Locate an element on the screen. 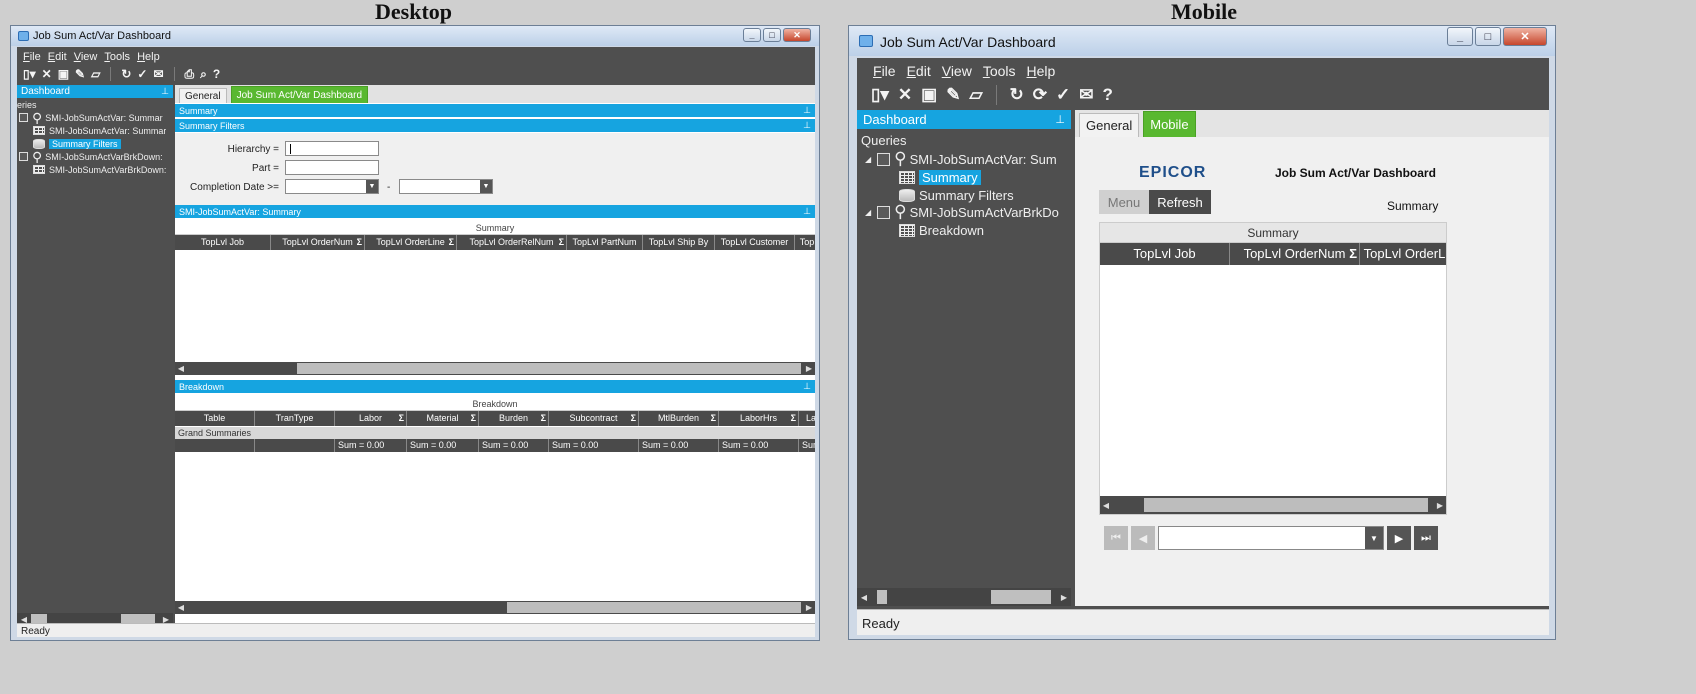 This screenshot has height=694, width=1696. column-header: TopLvl OrderLine Σ is located at coordinates (411, 242).